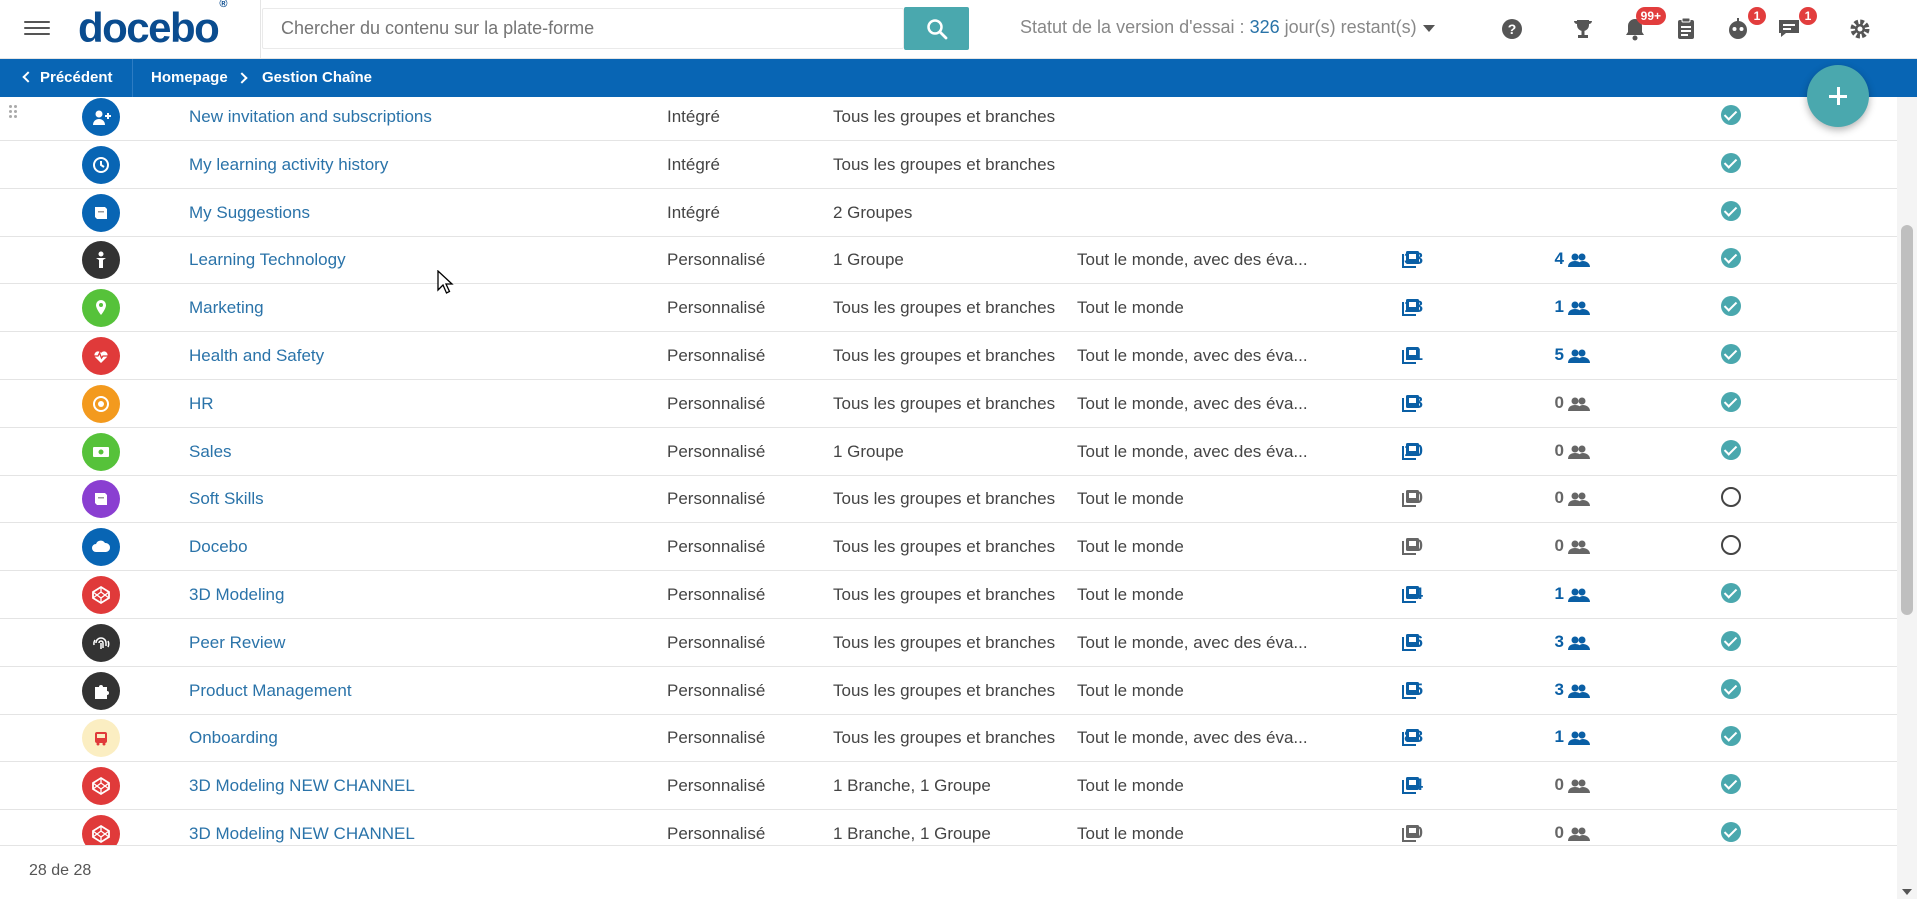  What do you see at coordinates (1583, 29) in the screenshot?
I see `trophy-icon` at bounding box center [1583, 29].